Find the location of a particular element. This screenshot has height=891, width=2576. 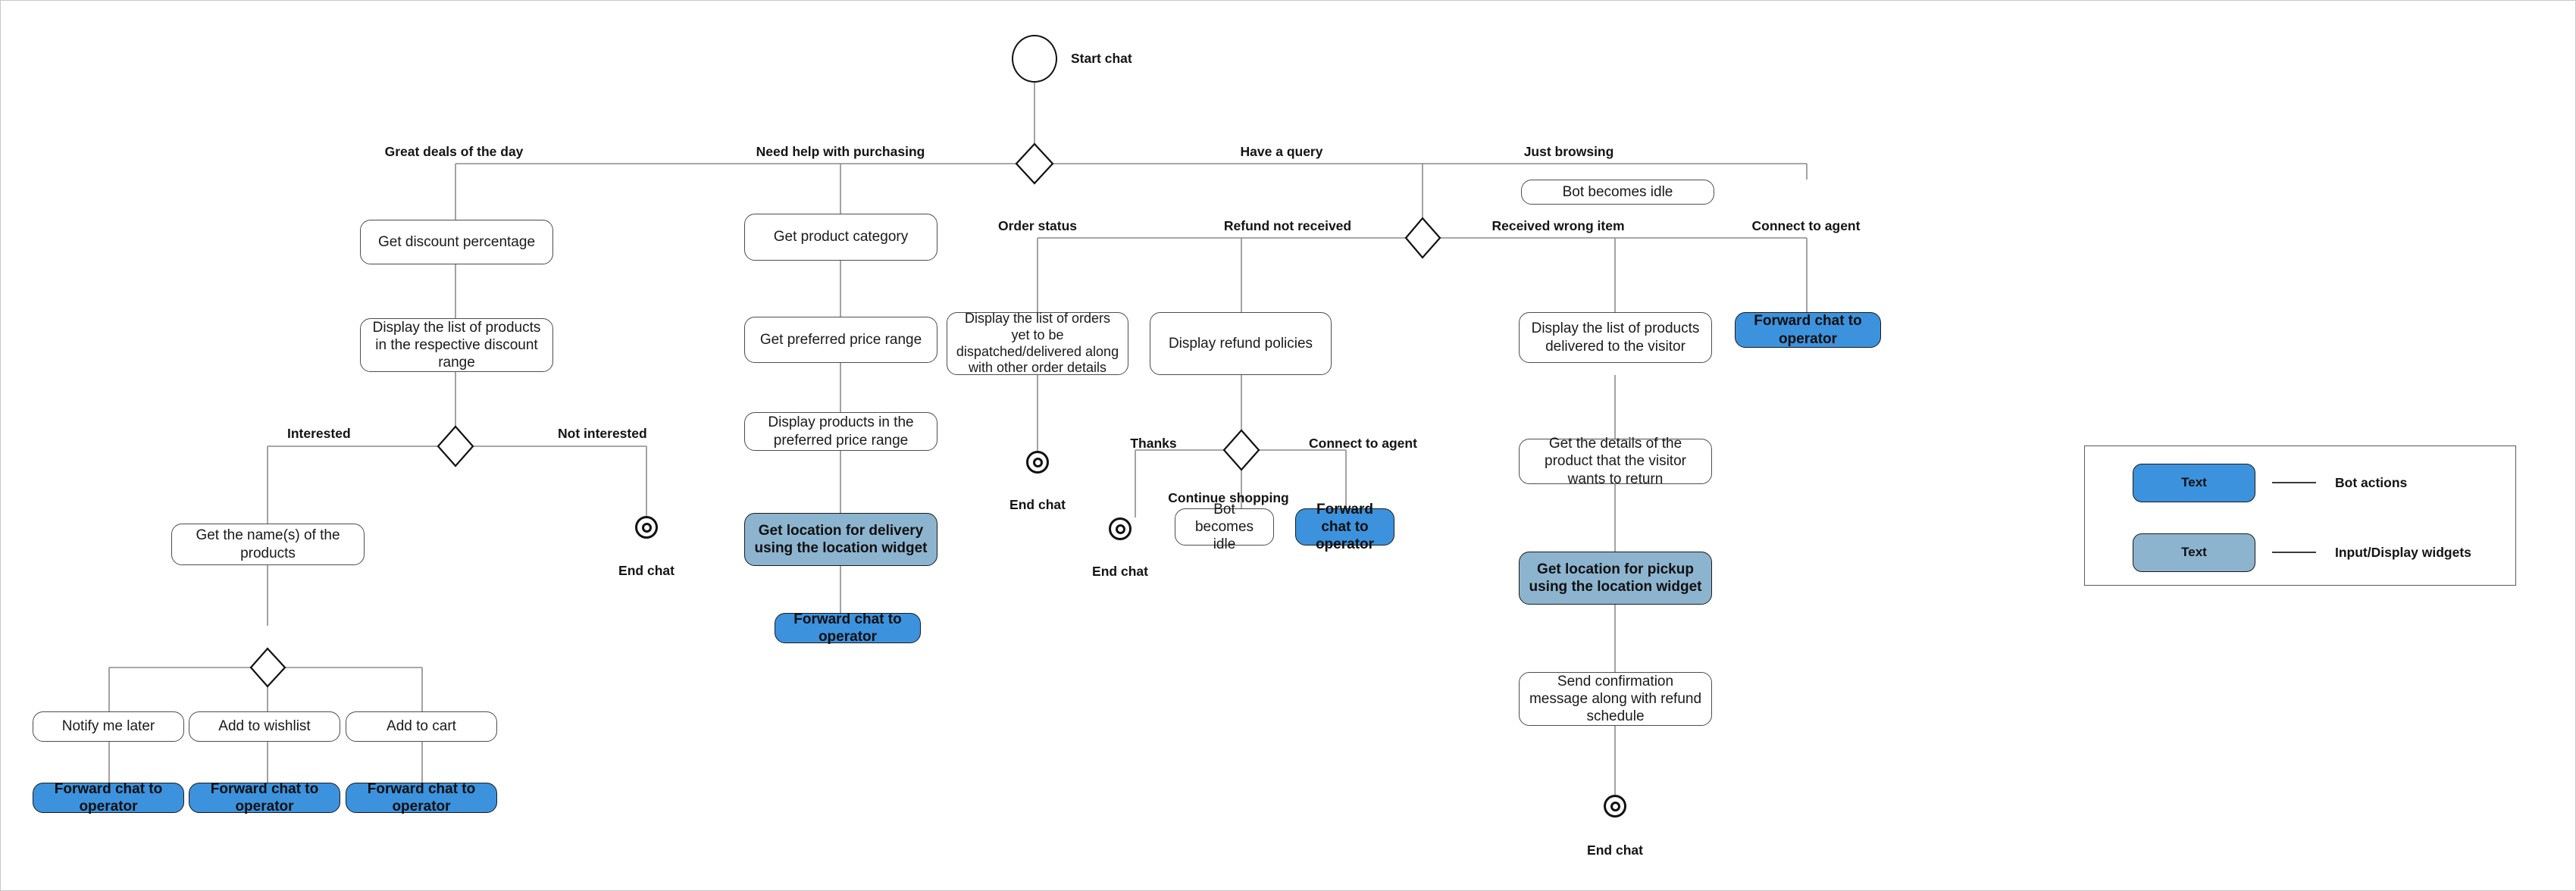

legend-row-bot-actions: Text Bot actions is located at coordinates (2300, 483).